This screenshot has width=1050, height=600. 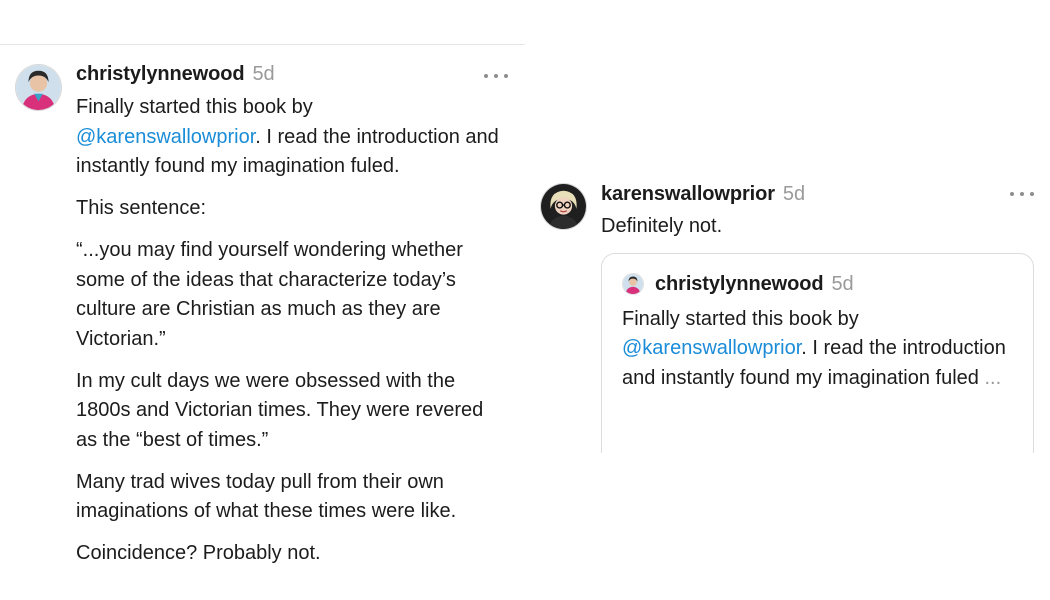 What do you see at coordinates (662, 226) in the screenshot?
I see `reply-text: Definitely not.` at bounding box center [662, 226].